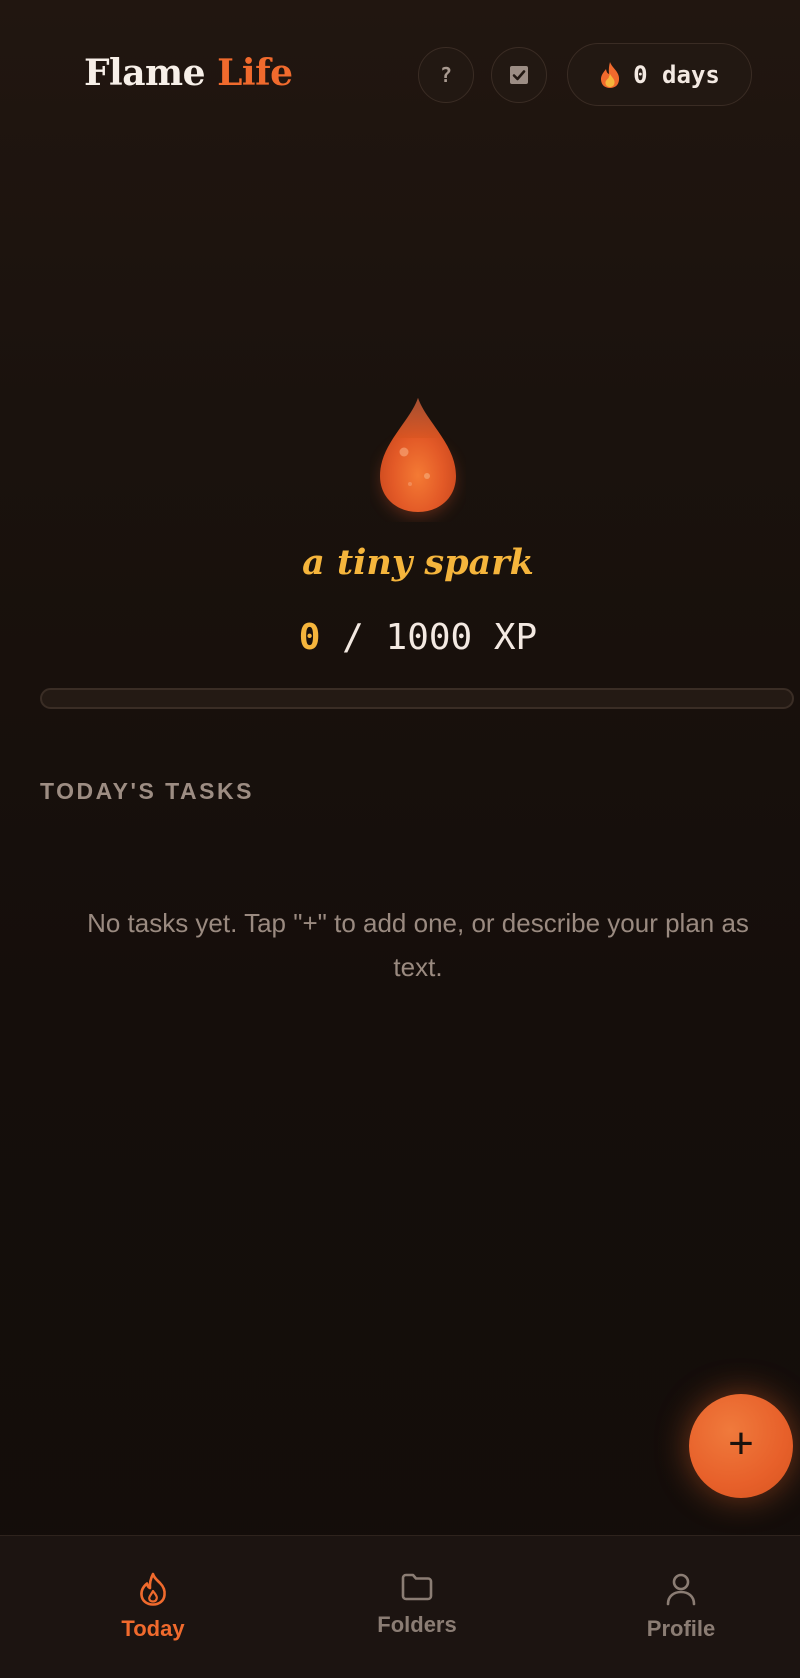 This screenshot has width=800, height=1678. I want to click on streak-days-label: 0 days, so click(676, 74).